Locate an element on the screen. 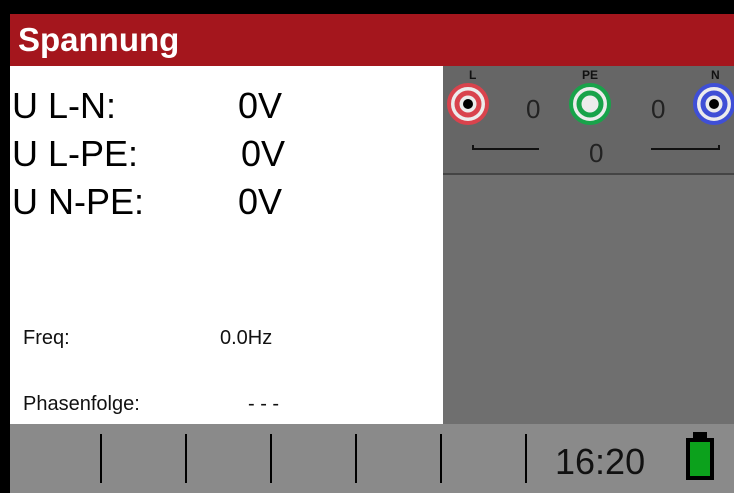  battery-full-icon is located at coordinates (700, 459).